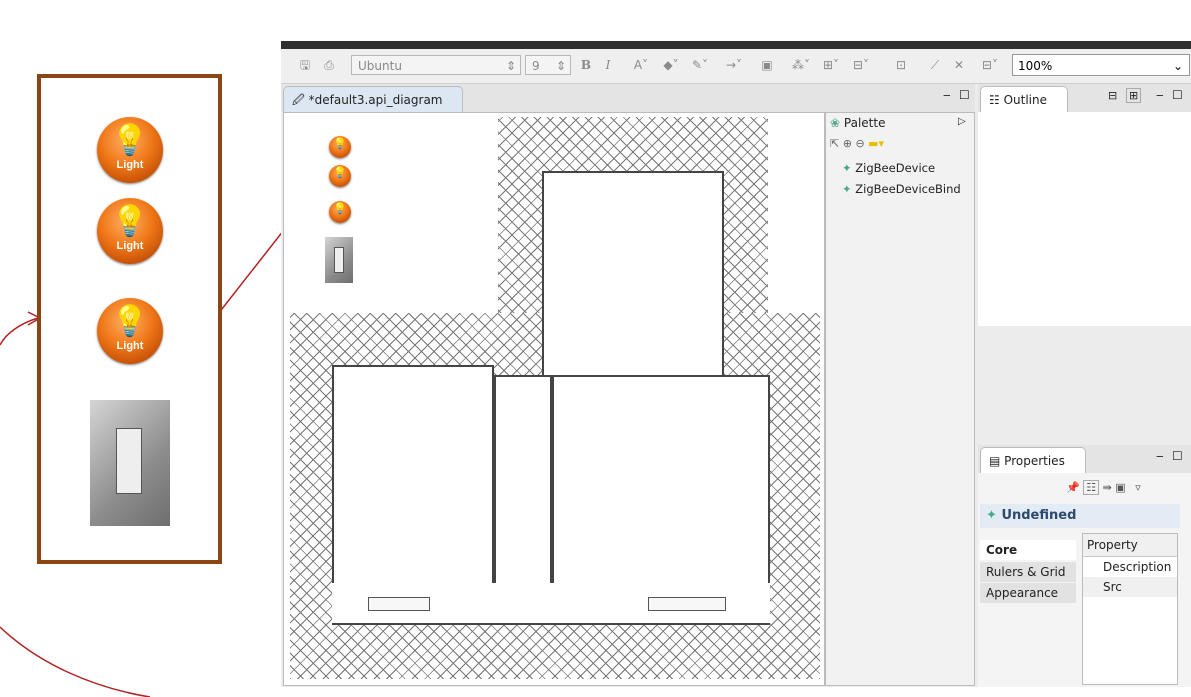  Describe the element at coordinates (834, 143) in the screenshot. I see `select-tool-icon: ⇱` at that location.